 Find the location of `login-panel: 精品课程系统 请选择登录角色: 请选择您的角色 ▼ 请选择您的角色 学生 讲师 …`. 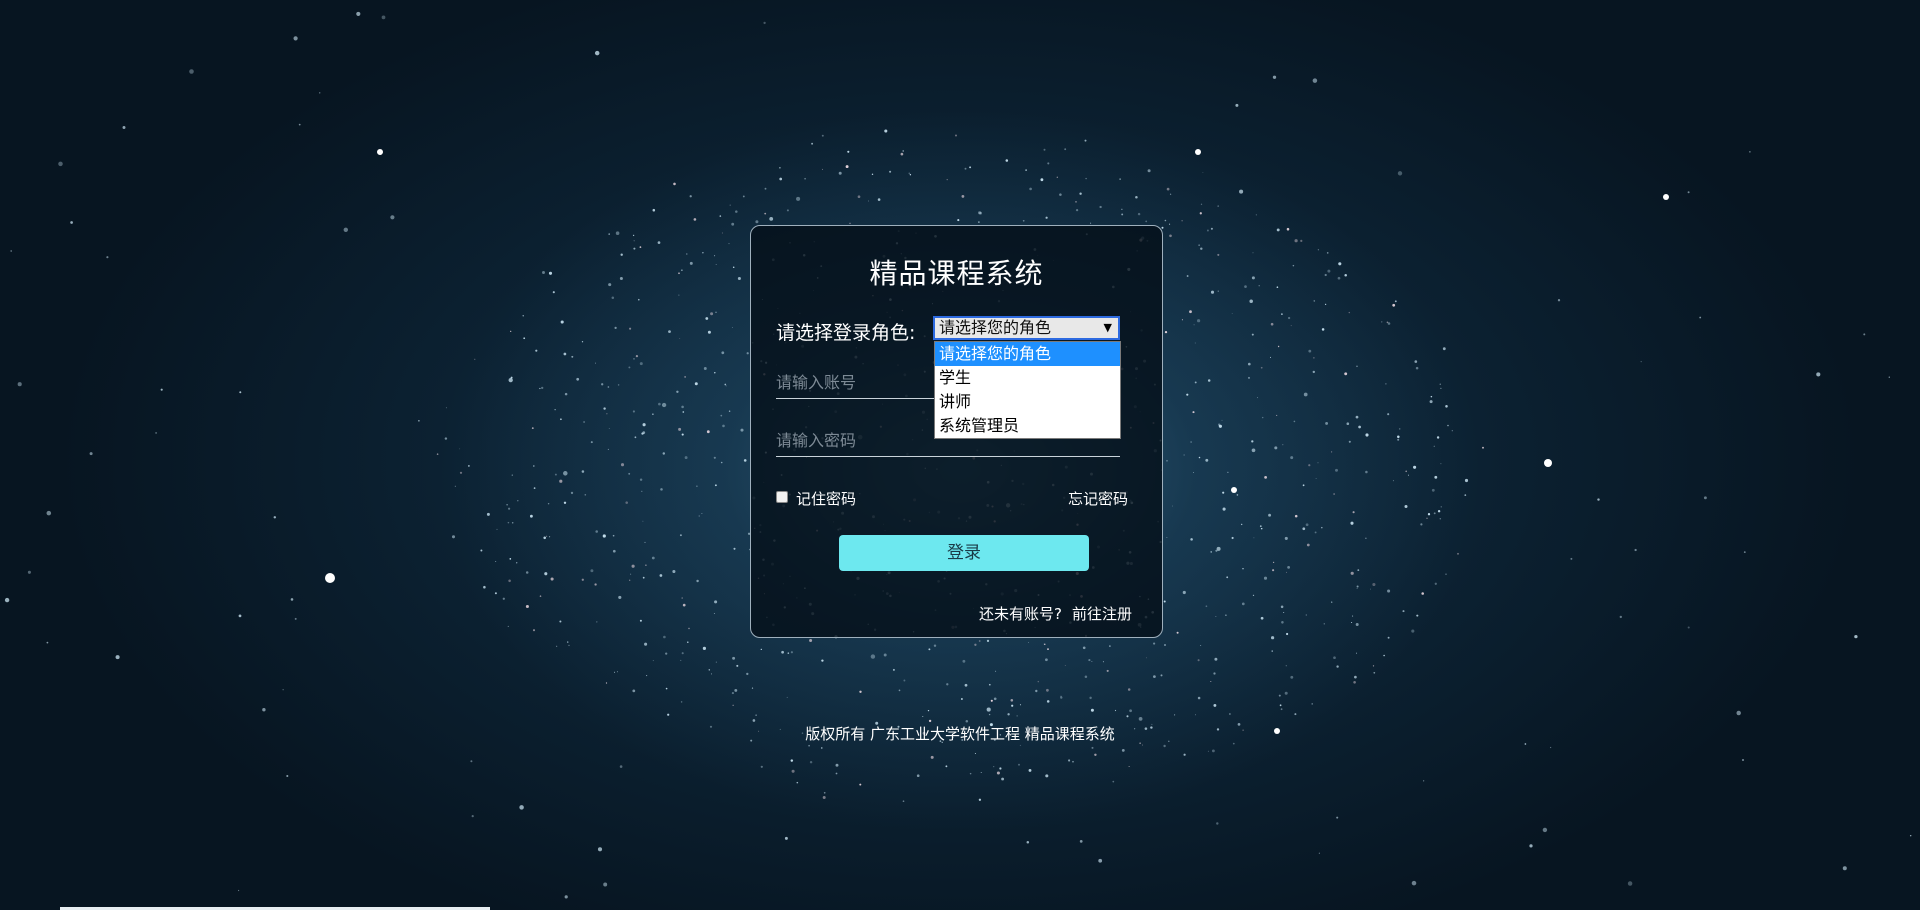

login-panel: 精品课程系统 请选择登录角色: 请选择您的角色 ▼ 请选择您的角色 学生 讲师 … is located at coordinates (956, 431).